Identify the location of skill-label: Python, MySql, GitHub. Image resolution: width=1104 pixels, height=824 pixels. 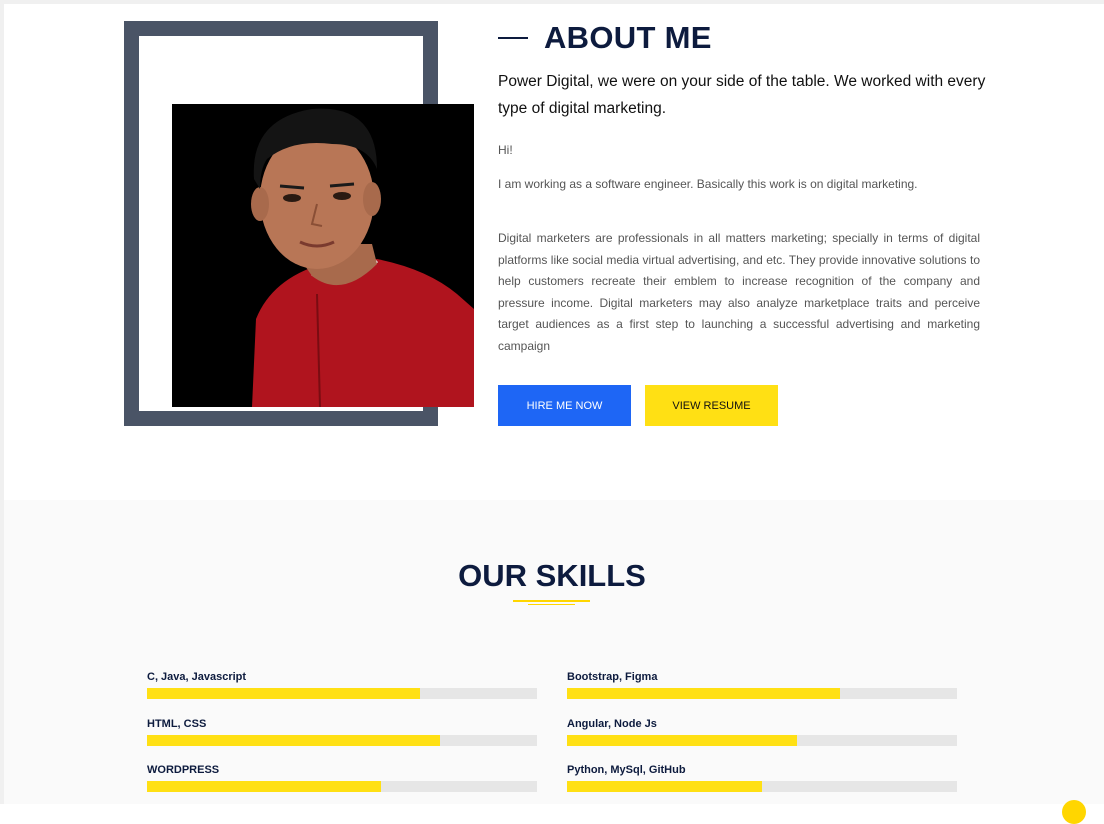
(626, 770).